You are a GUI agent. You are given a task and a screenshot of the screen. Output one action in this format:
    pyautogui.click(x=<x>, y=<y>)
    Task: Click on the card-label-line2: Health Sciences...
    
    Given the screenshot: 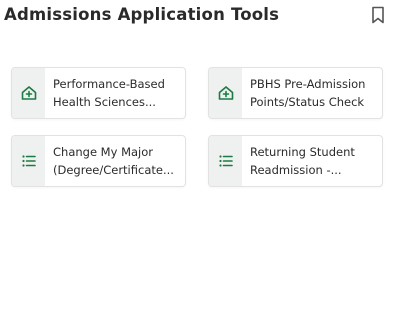 What is the action you would take?
    pyautogui.click(x=104, y=101)
    